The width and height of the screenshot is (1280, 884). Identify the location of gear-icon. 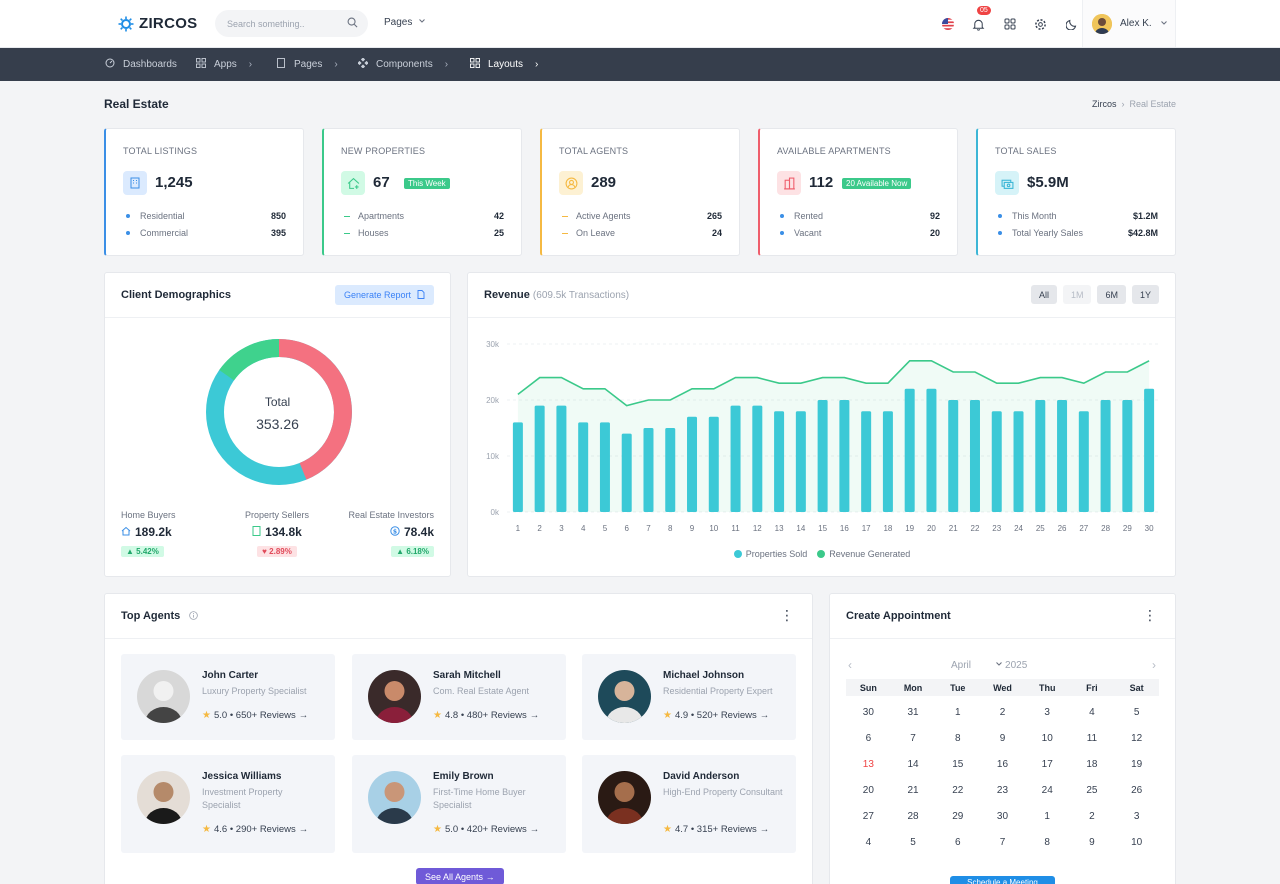
(1040, 24).